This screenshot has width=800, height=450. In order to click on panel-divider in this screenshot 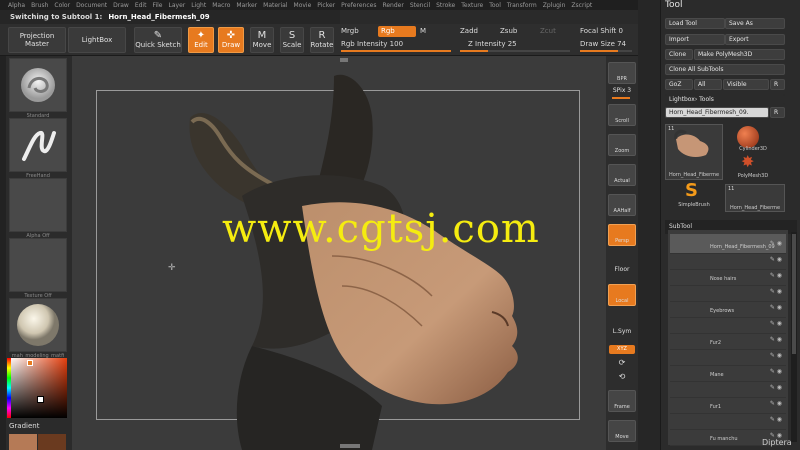, I will do `click(649, 225)`.